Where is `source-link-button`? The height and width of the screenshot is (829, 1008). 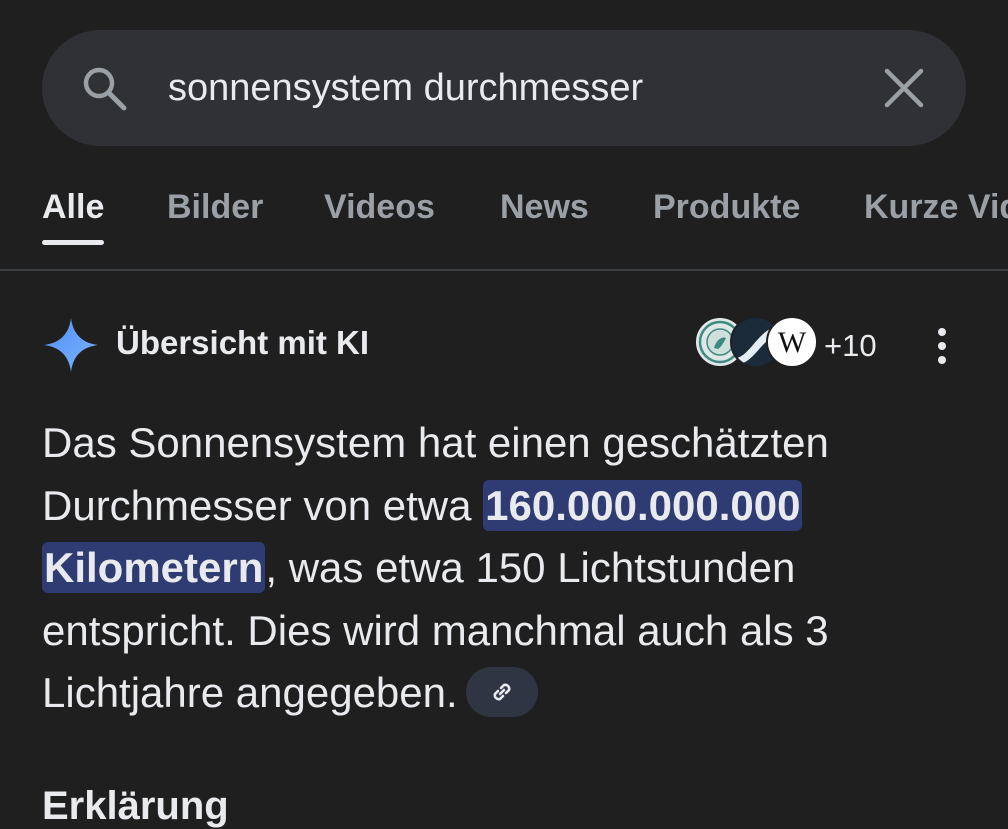
source-link-button is located at coordinates (501, 691).